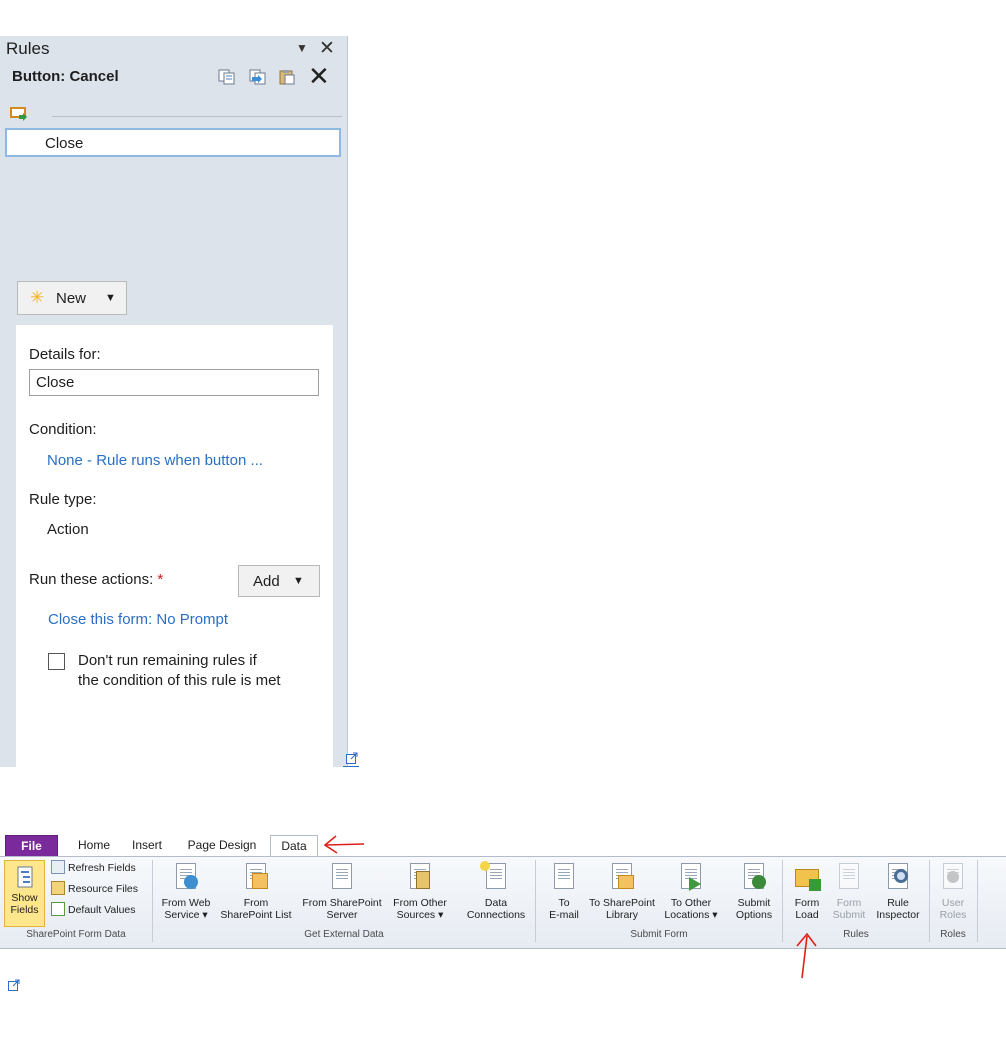 Image resolution: width=1006 pixels, height=1057 pixels. Describe the element at coordinates (256, 915) in the screenshot. I see `btn-line2: SharePoint List` at that location.